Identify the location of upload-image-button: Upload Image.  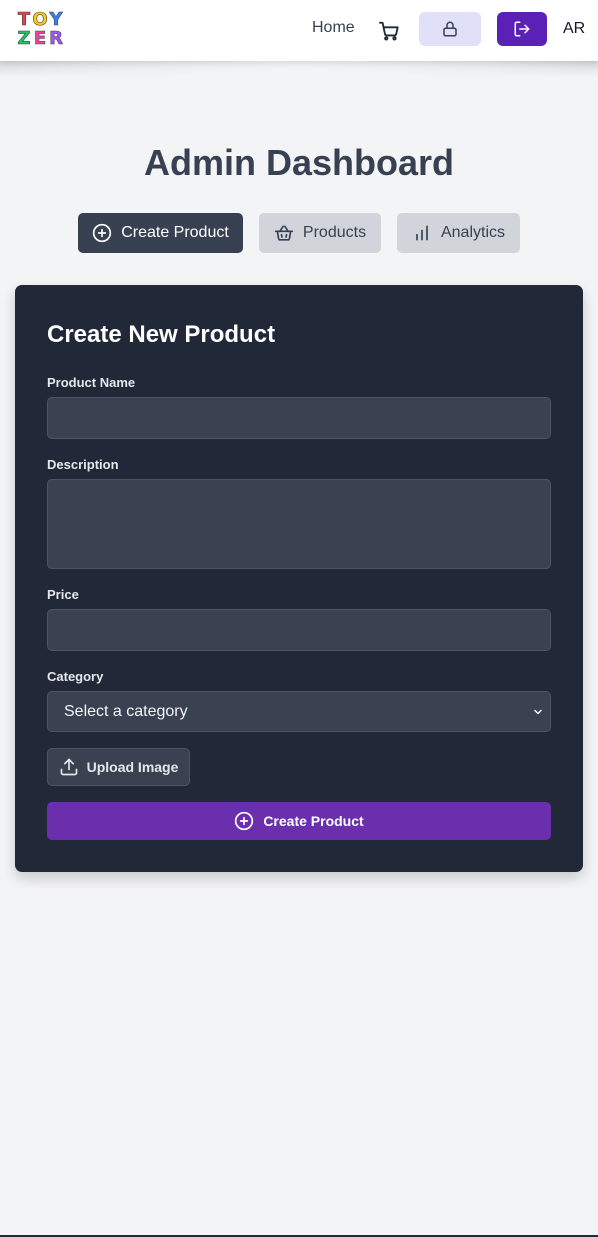
(118, 767).